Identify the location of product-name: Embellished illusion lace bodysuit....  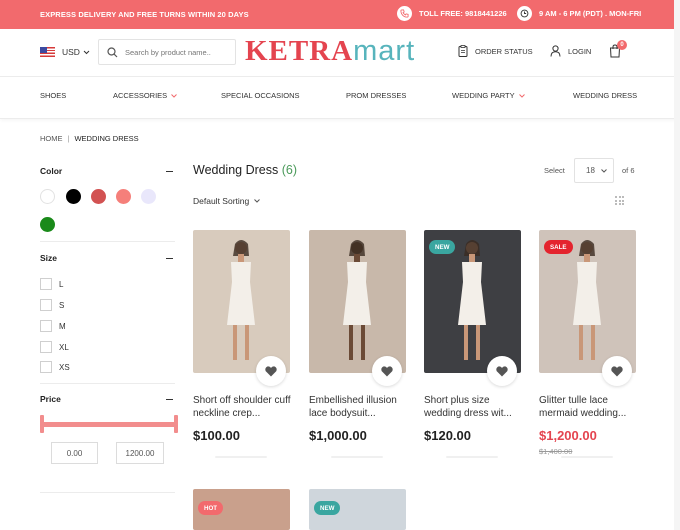
(359, 407).